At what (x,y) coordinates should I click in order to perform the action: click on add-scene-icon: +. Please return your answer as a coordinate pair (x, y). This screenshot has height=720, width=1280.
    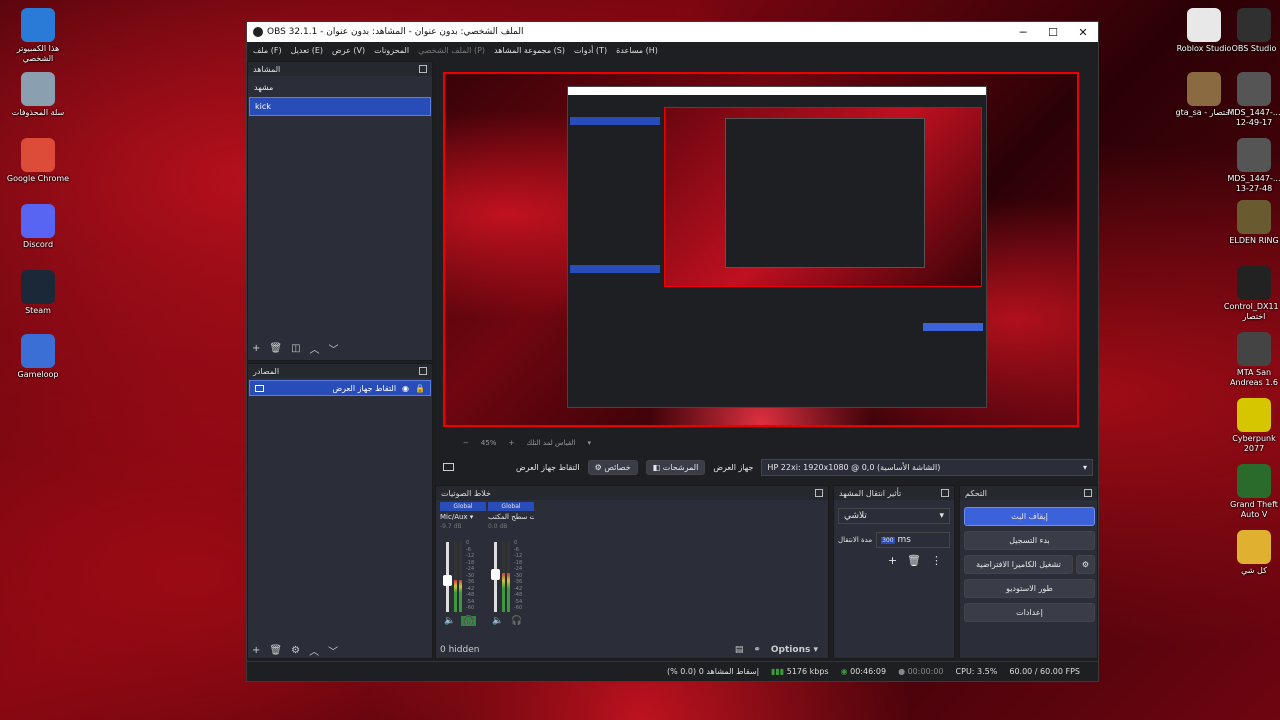
    Looking at the image, I should click on (256, 348).